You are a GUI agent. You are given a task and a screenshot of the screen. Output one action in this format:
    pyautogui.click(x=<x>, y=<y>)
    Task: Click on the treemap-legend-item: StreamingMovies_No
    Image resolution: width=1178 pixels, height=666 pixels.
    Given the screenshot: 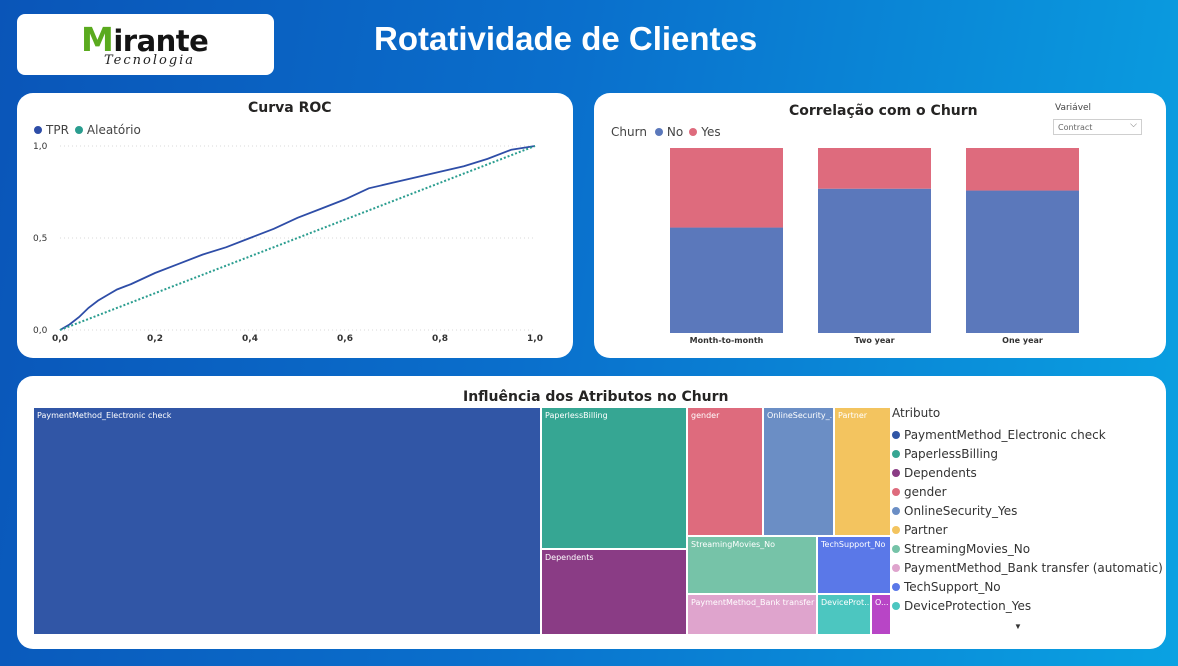 What is the action you would take?
    pyautogui.click(x=1027, y=548)
    